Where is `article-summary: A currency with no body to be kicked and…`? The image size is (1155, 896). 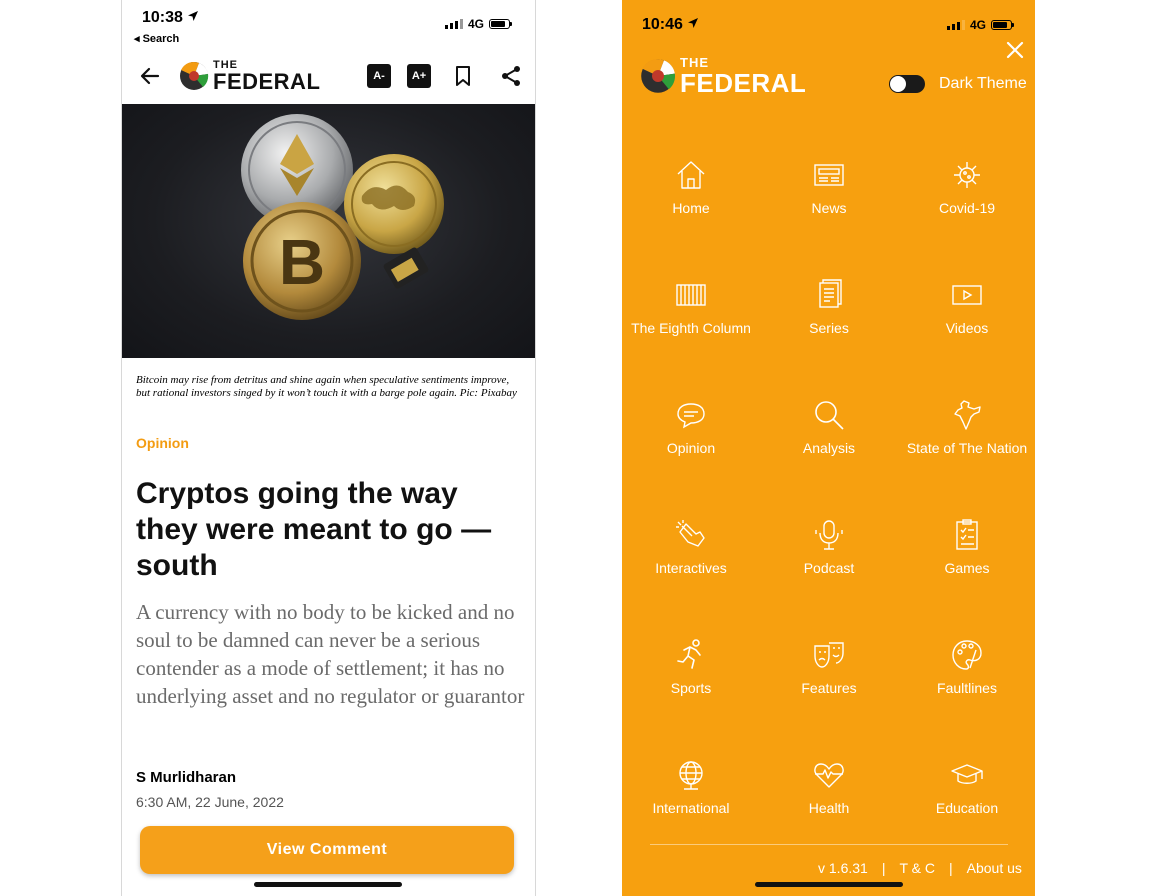
article-summary: A currency with no body to be kicked and… is located at coordinates (330, 654).